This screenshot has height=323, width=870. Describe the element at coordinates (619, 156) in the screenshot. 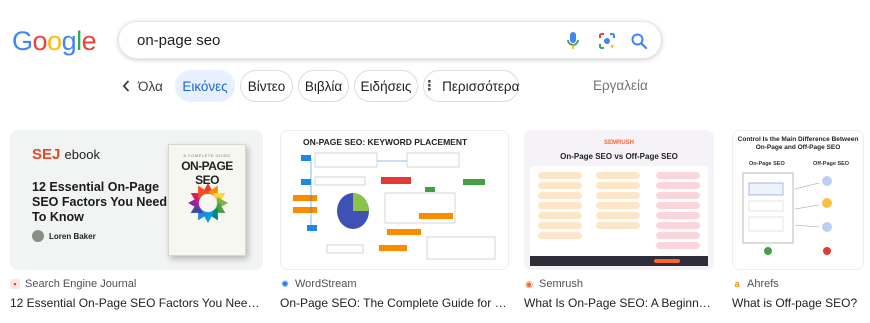

I see `thumb-heading: On-Page SEO vs Off-Page SEO` at that location.